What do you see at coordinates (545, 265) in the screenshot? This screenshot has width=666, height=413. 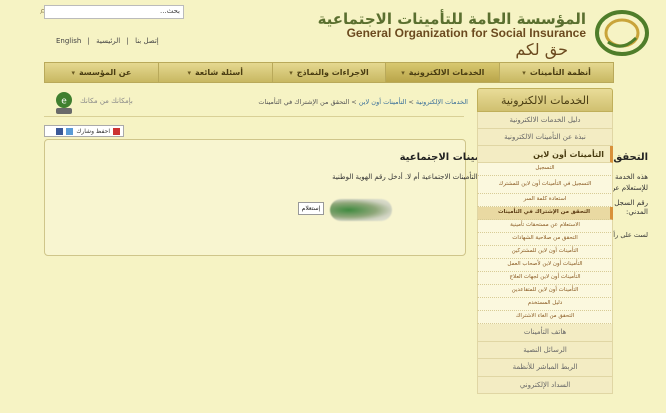 I see `sidebar-subitem: التأمينات أون لاين لأصحاب العمل` at bounding box center [545, 265].